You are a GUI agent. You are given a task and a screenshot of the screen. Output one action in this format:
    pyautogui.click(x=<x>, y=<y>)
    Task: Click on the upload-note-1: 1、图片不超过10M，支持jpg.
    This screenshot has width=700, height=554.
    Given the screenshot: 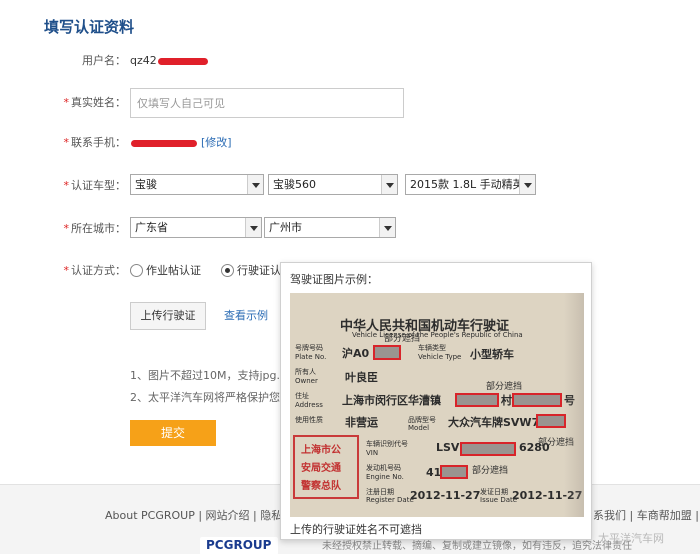 What is the action you would take?
    pyautogui.click(x=205, y=375)
    